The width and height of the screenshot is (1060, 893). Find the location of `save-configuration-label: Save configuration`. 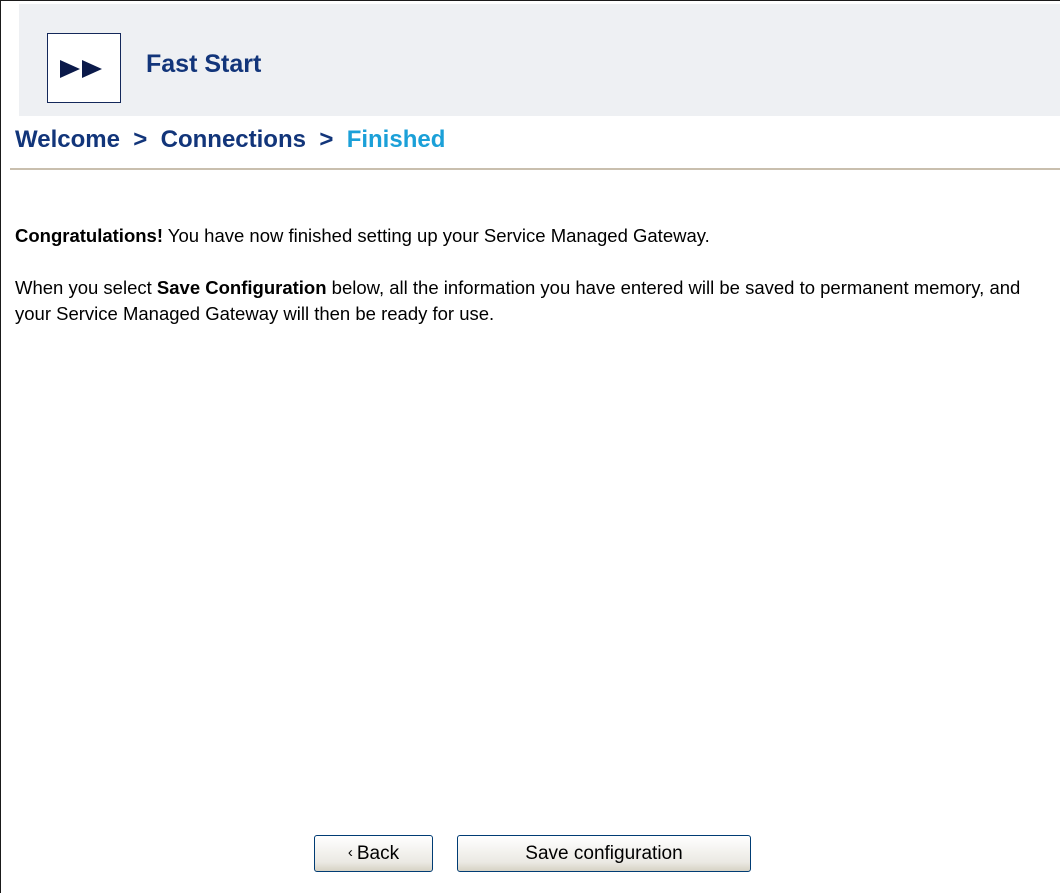

save-configuration-label: Save configuration is located at coordinates (604, 853).